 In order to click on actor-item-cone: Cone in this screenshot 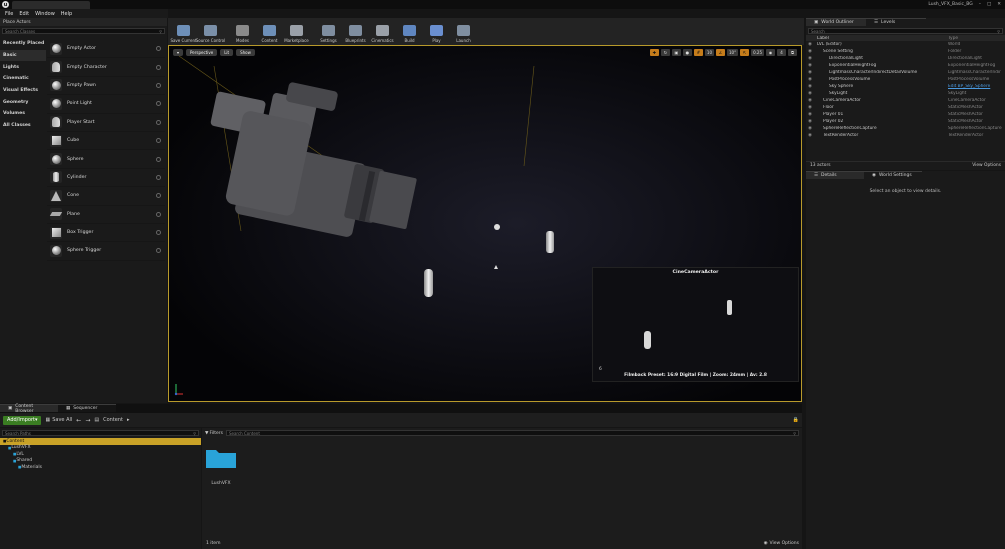, I will do `click(106, 196)`.